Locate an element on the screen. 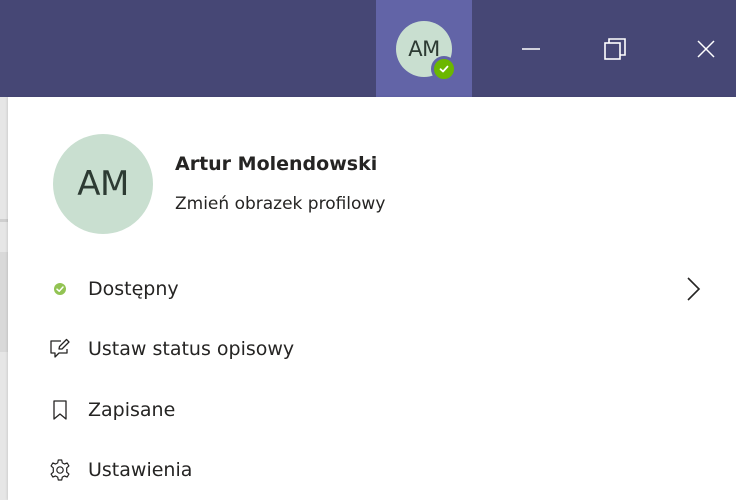 This screenshot has width=736, height=500. user-name: Artur Molendowski is located at coordinates (276, 164).